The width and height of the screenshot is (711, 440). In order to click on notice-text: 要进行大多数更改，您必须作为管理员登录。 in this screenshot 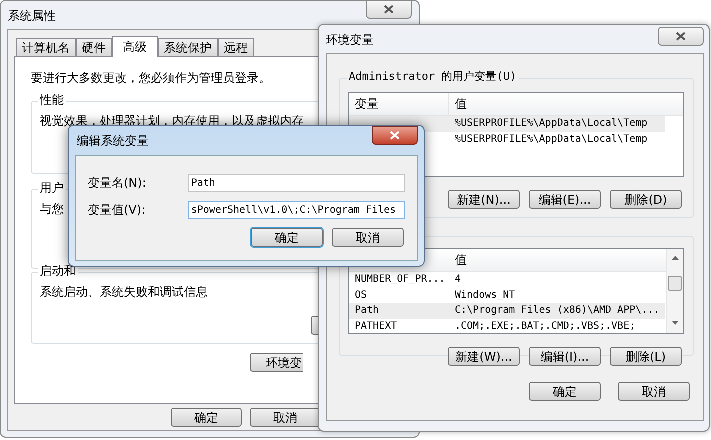, I will do `click(151, 78)`.